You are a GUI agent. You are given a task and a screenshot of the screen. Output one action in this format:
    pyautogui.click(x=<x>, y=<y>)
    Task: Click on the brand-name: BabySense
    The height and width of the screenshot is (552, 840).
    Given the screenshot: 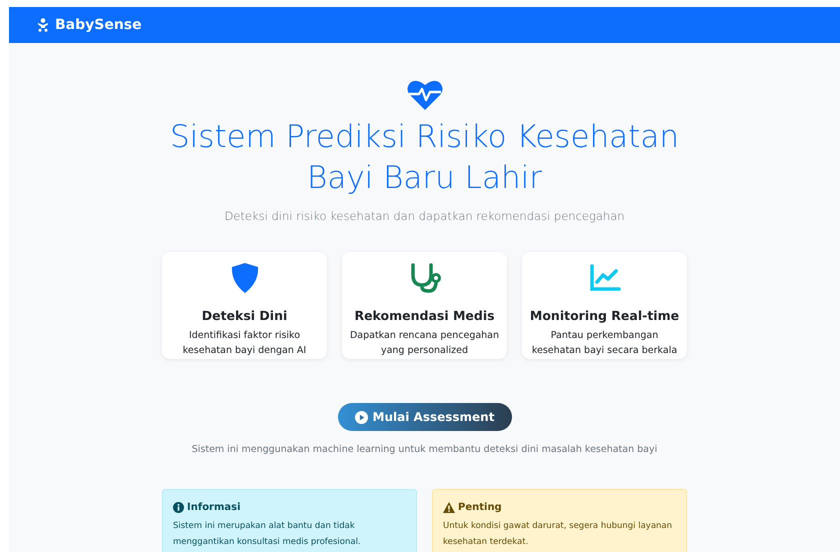 What is the action you would take?
    pyautogui.click(x=98, y=25)
    